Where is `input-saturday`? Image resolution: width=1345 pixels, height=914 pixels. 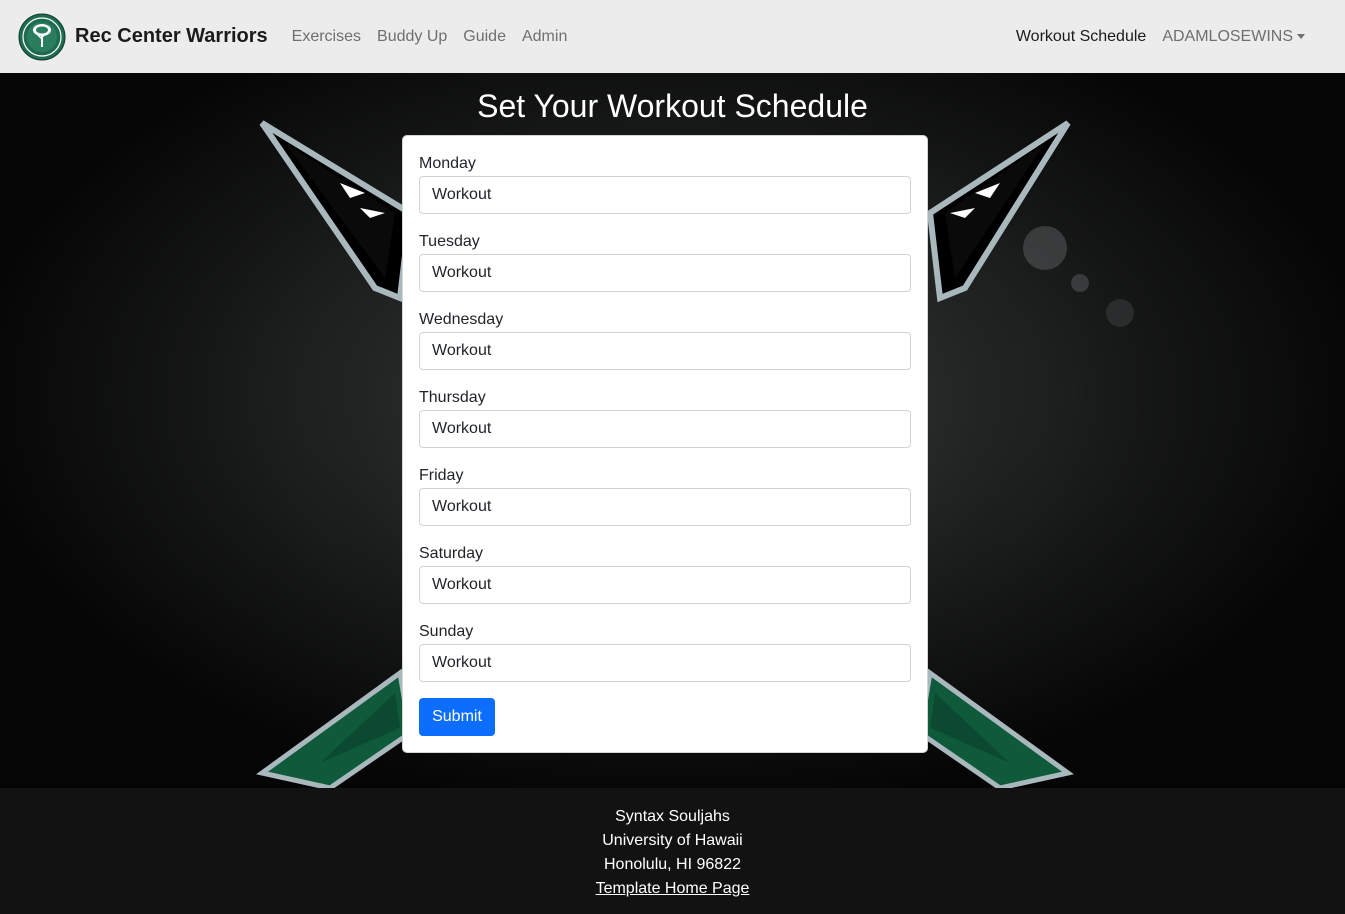
input-saturday is located at coordinates (665, 585).